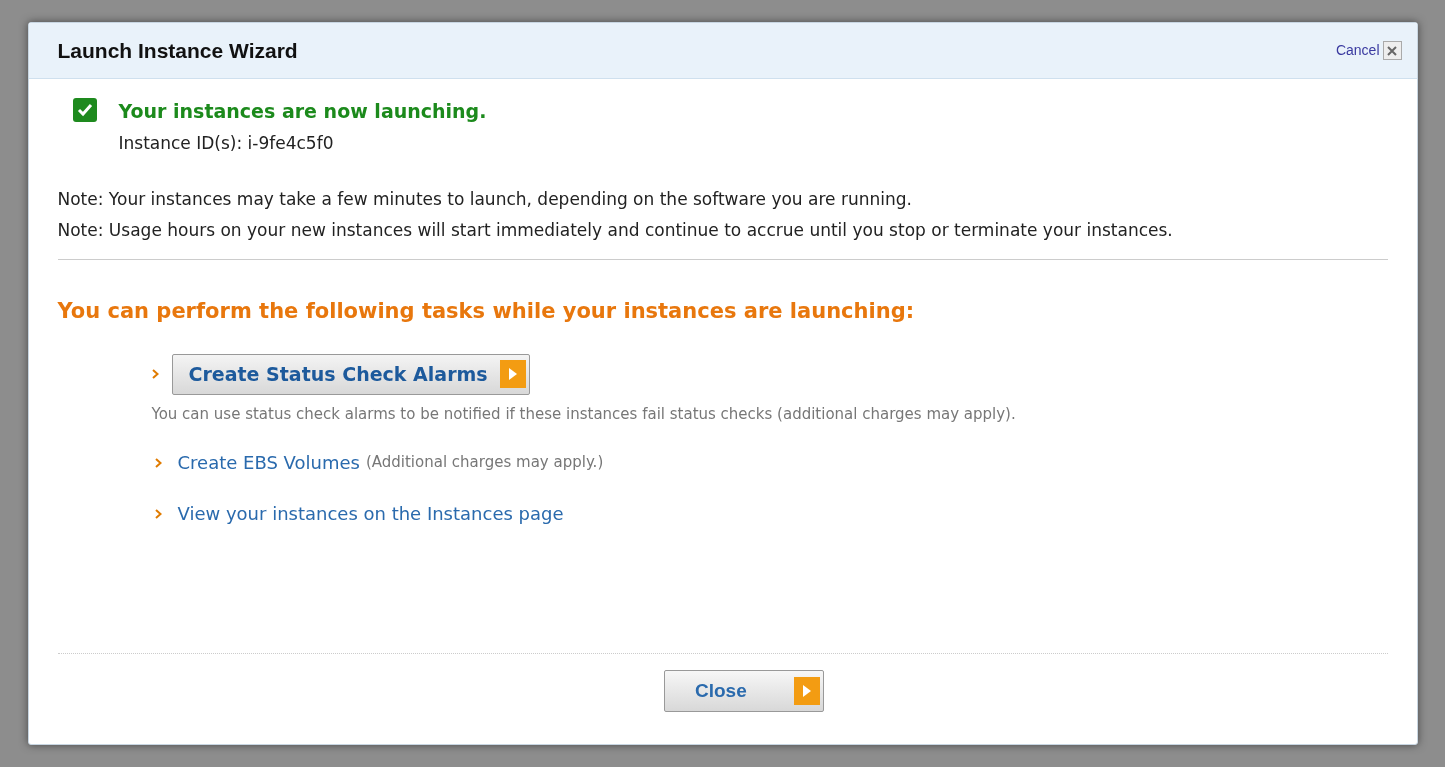 This screenshot has height=767, width=1445. I want to click on create-alarms-button: Create Status Check Alarms, so click(350, 374).